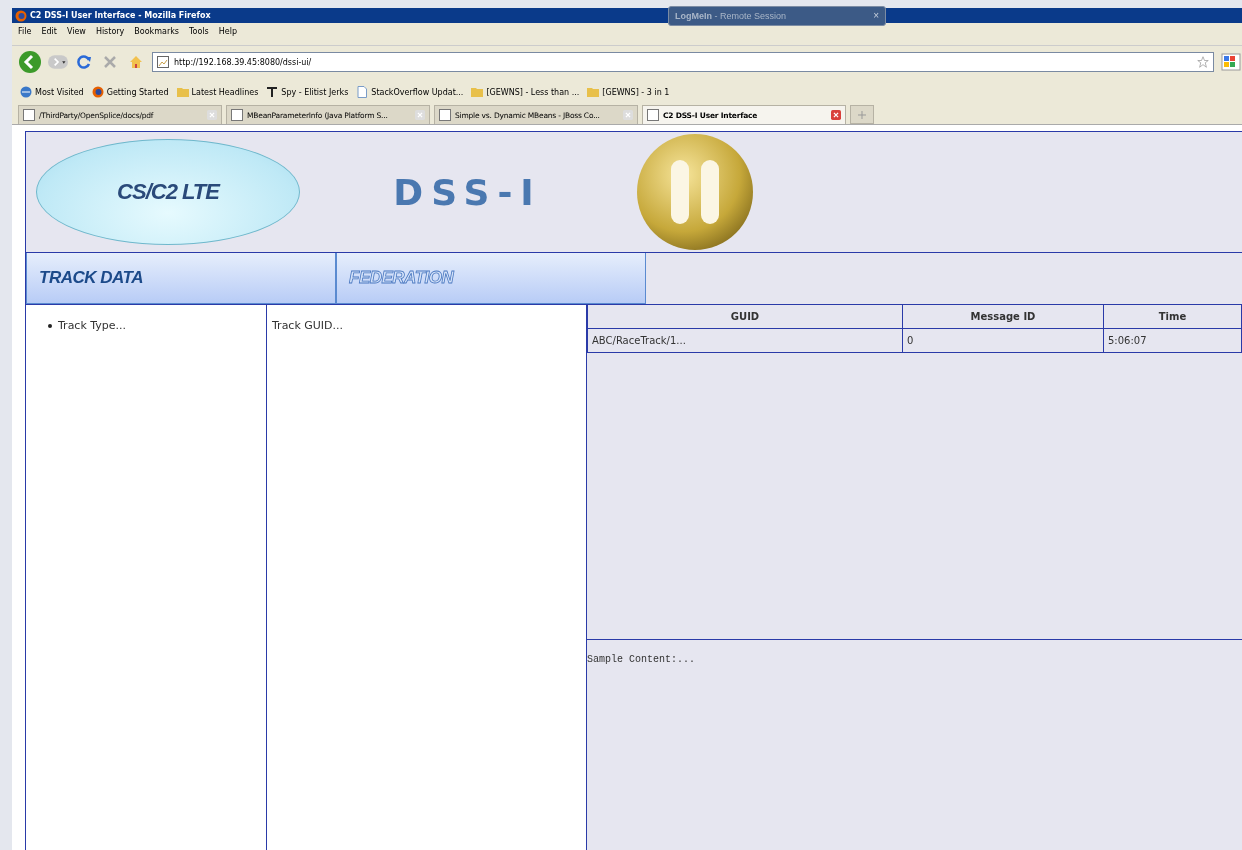 The width and height of the screenshot is (1242, 850). Describe the element at coordinates (695, 192) in the screenshot. I see `pause-icon` at that location.